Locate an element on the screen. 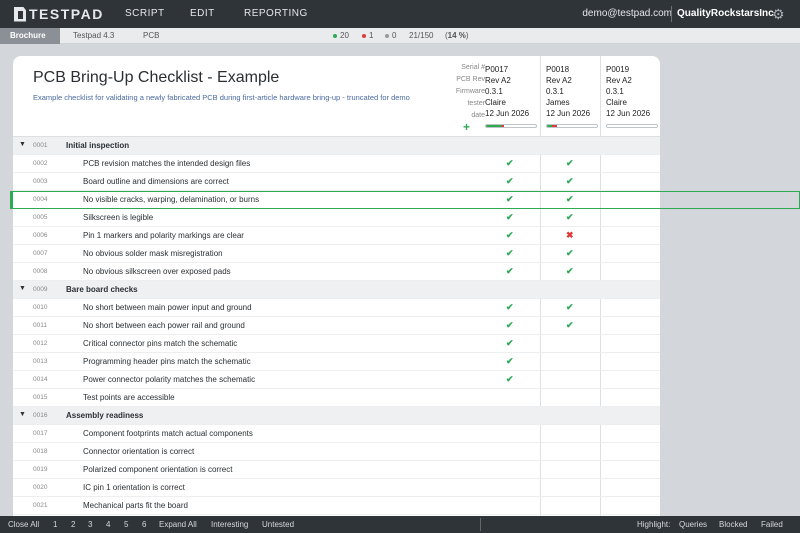  test-text: No obvious solder mask misregistration is located at coordinates (153, 253).